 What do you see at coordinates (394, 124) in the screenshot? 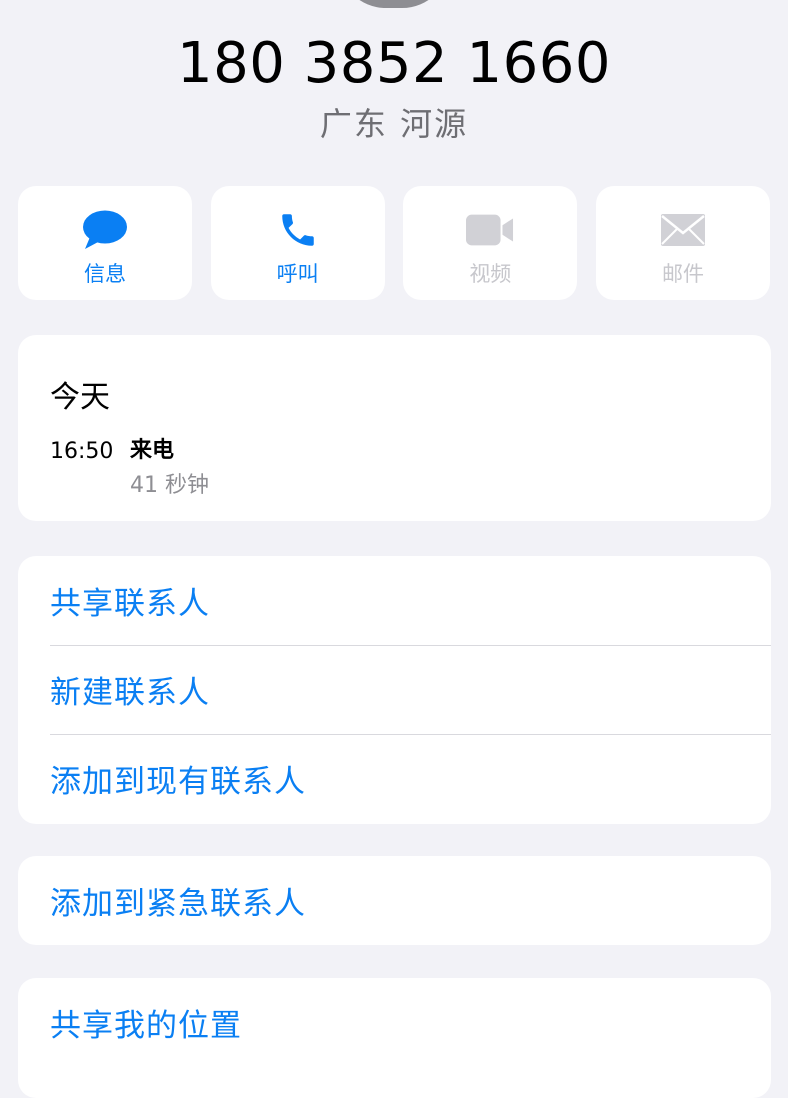
I see `caller-location: 广东 河源` at bounding box center [394, 124].